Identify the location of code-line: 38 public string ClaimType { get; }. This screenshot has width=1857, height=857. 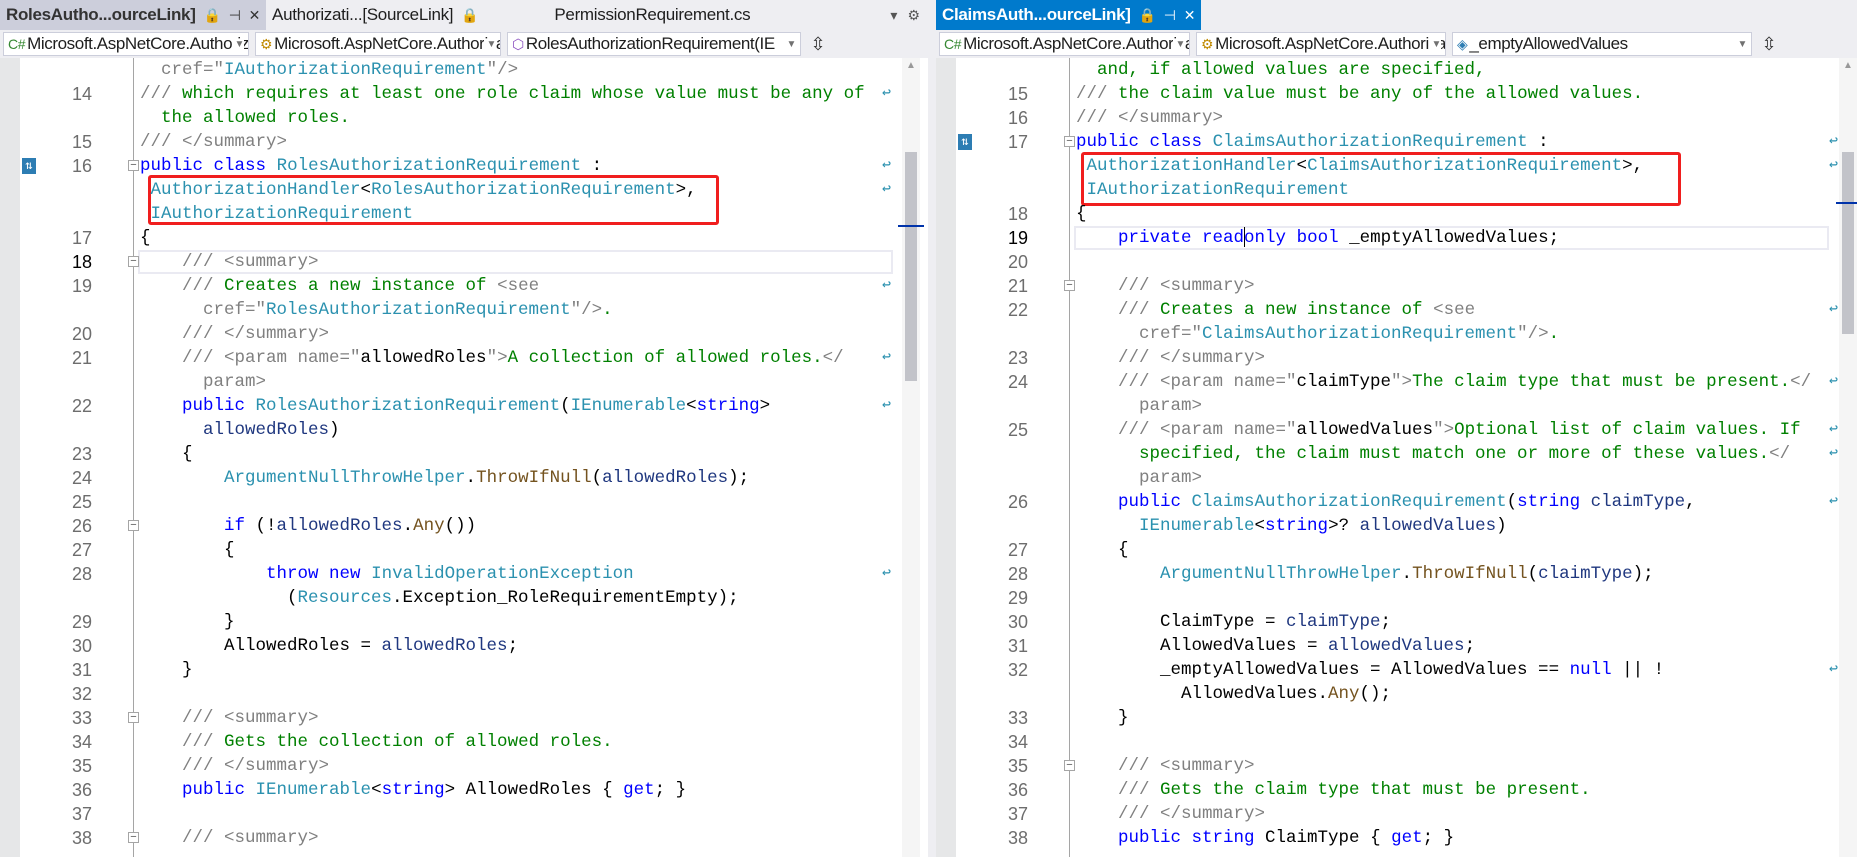
(1396, 838).